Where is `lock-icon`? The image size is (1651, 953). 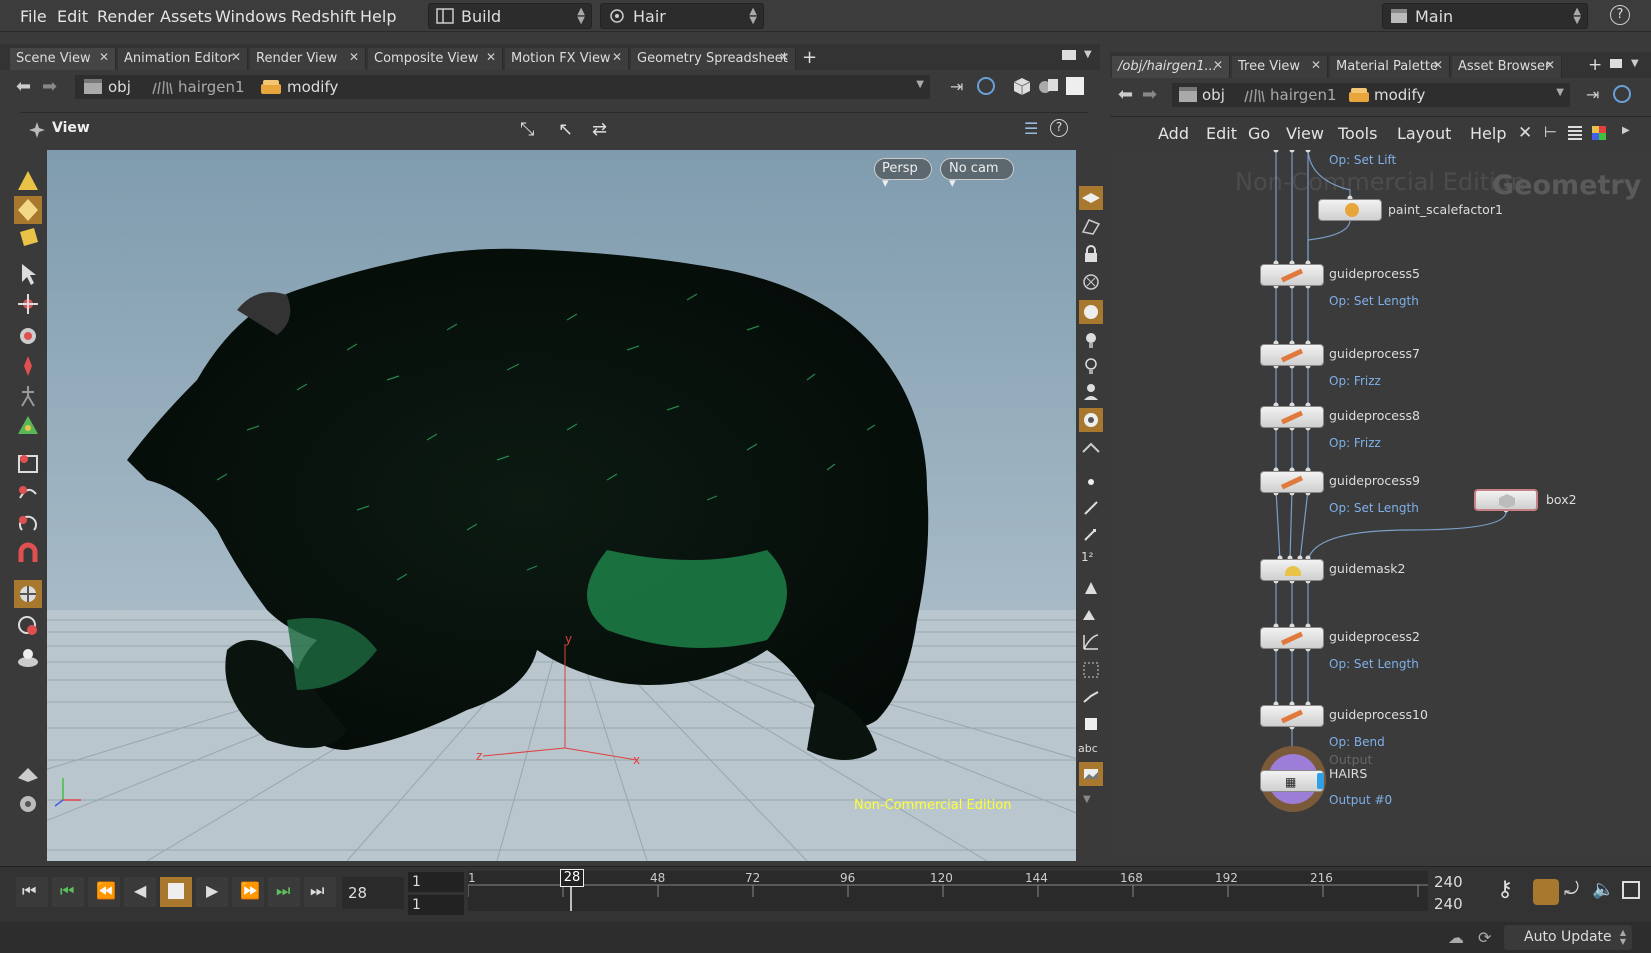
lock-icon is located at coordinates (1091, 254).